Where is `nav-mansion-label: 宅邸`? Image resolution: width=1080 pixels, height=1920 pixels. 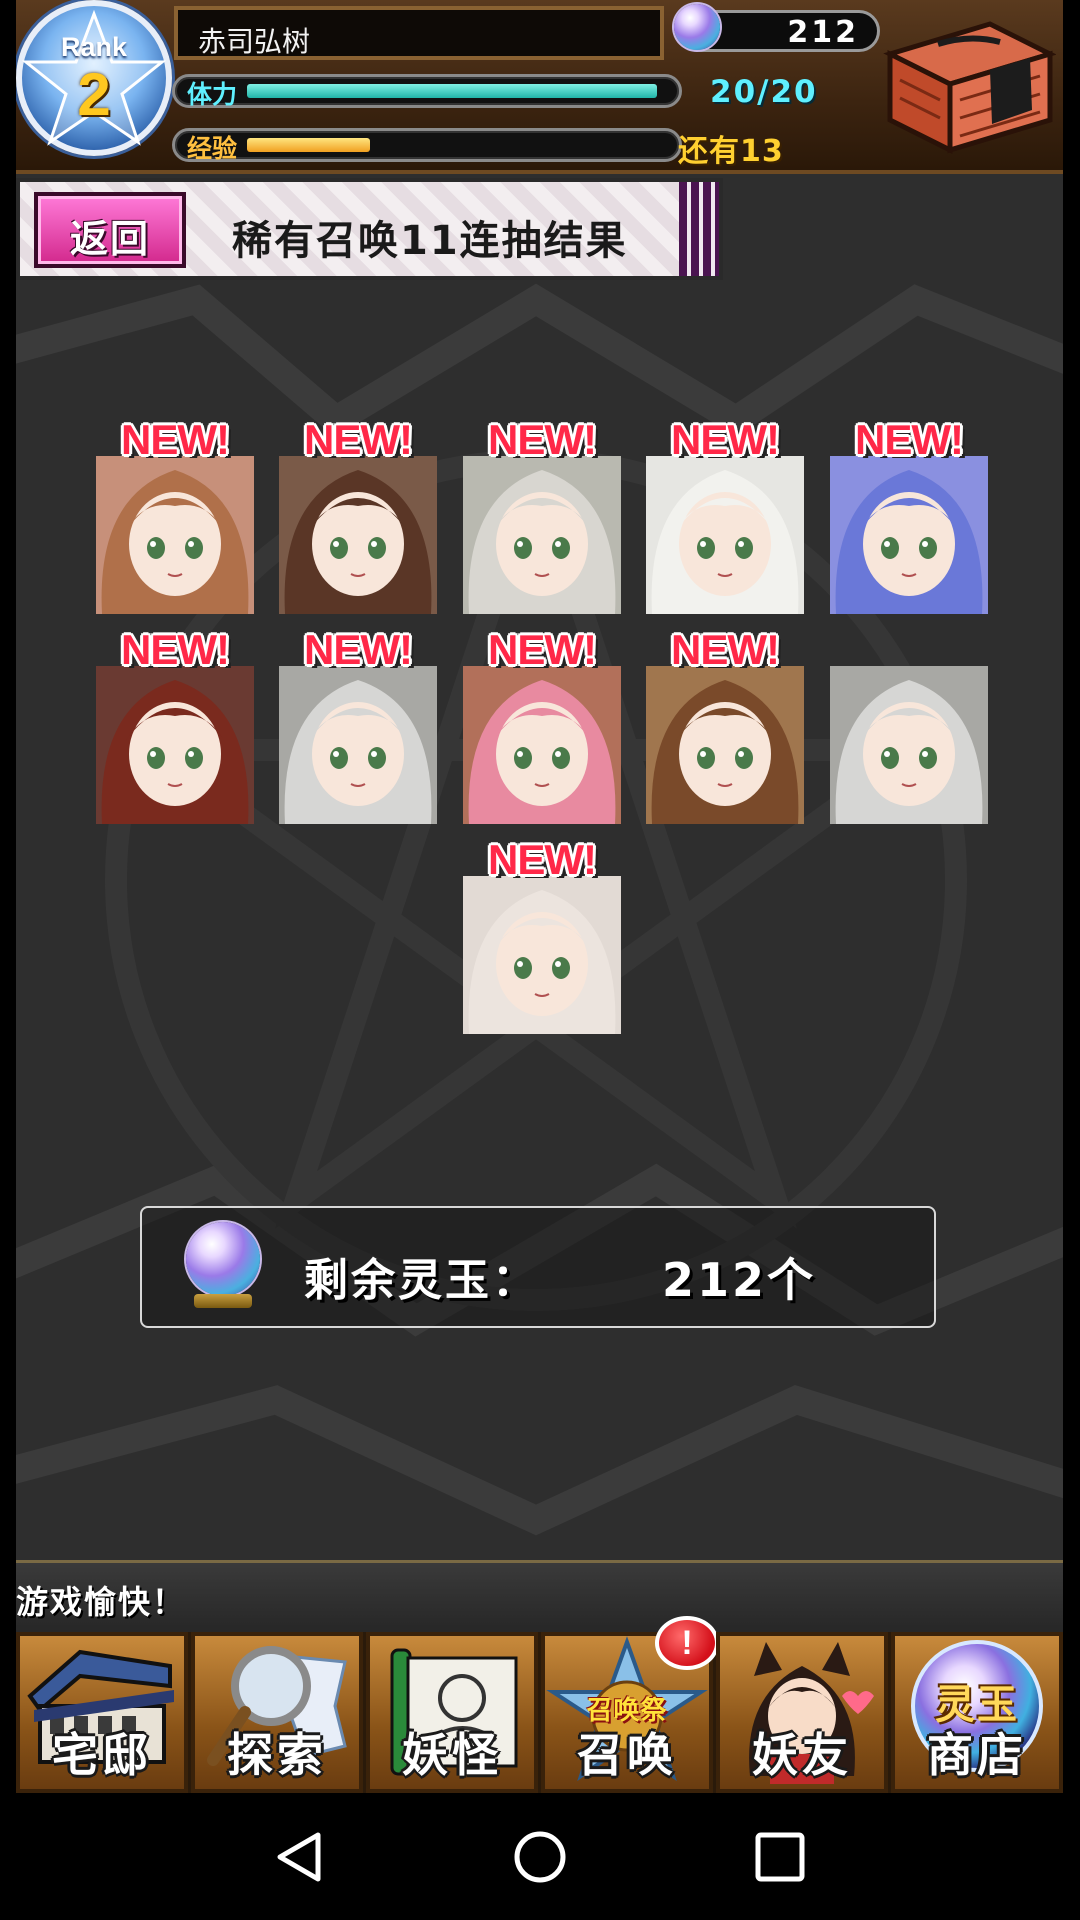
nav-mansion-label: 宅邸 is located at coordinates (102, 1755).